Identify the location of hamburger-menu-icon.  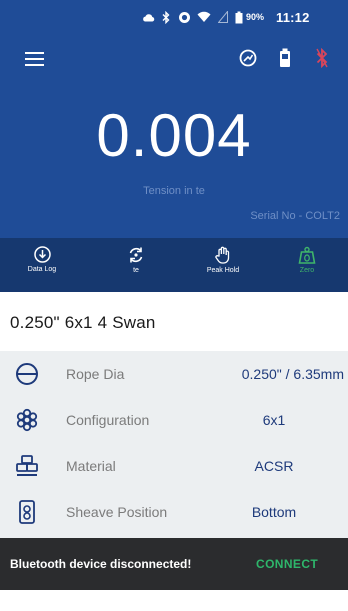
(34, 59).